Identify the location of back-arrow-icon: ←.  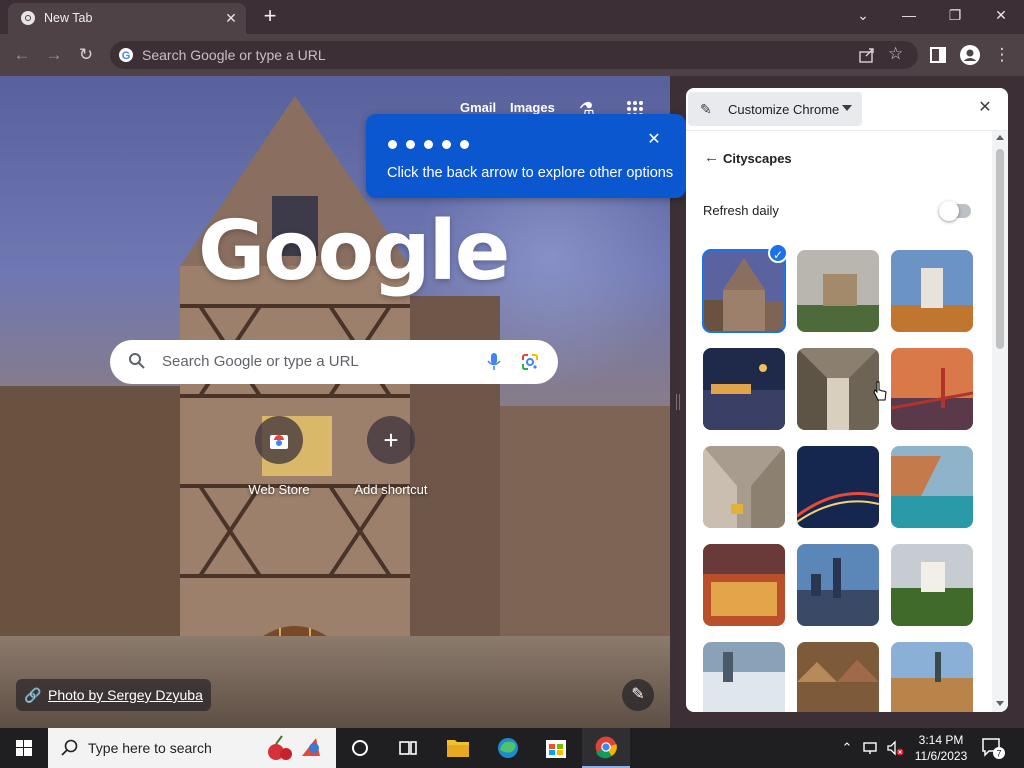
(712, 158).